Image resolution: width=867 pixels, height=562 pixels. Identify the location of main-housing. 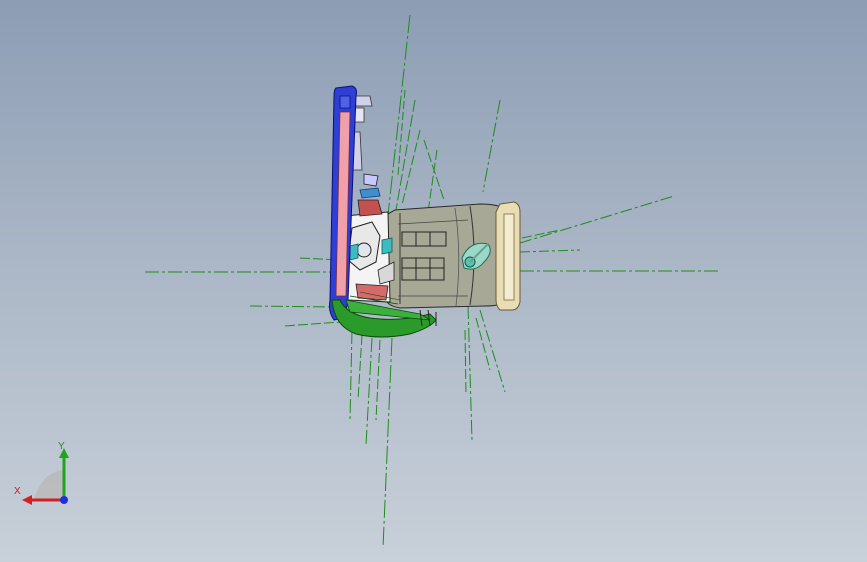
(452, 256).